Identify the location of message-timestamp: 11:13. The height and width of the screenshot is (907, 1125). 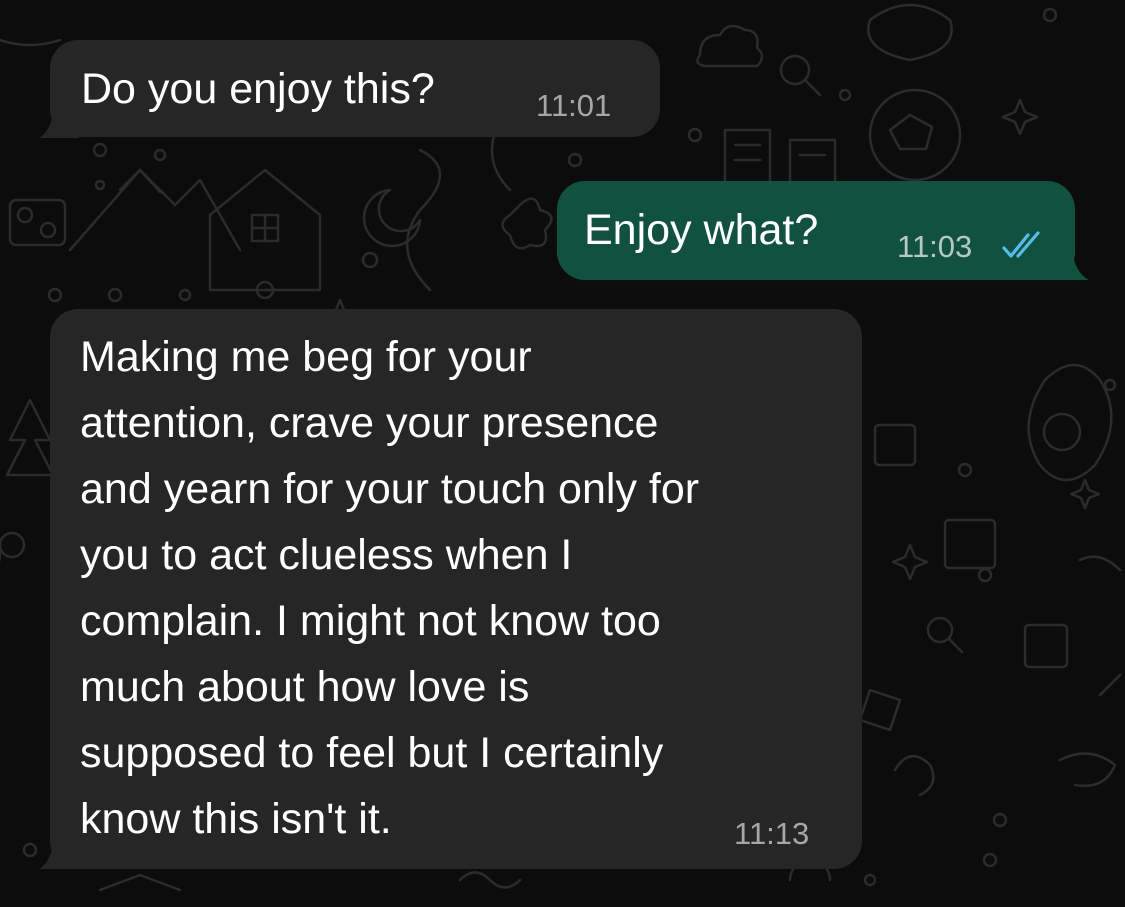
(772, 833).